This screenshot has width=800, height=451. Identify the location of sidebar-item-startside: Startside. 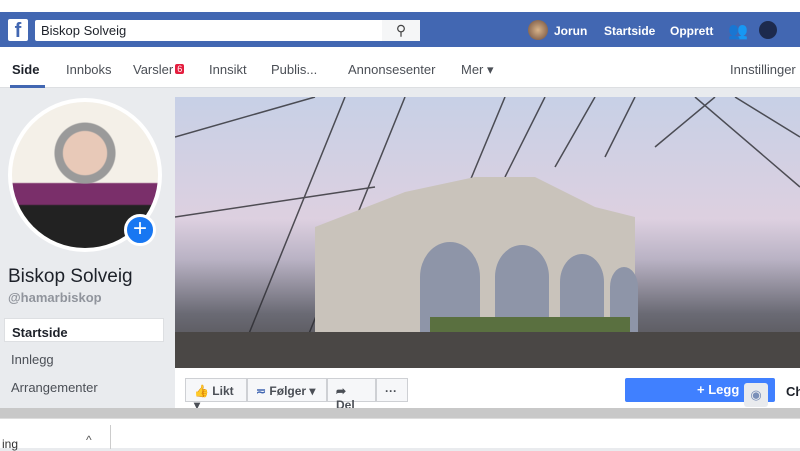
(84, 330).